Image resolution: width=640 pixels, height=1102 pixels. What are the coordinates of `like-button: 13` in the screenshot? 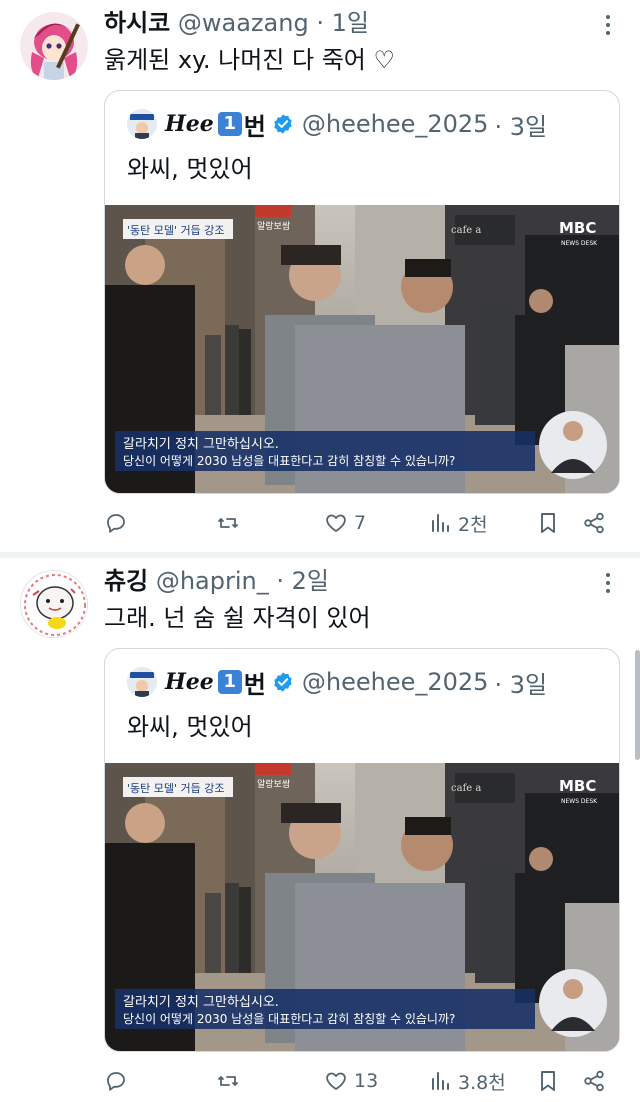 It's located at (351, 1081).